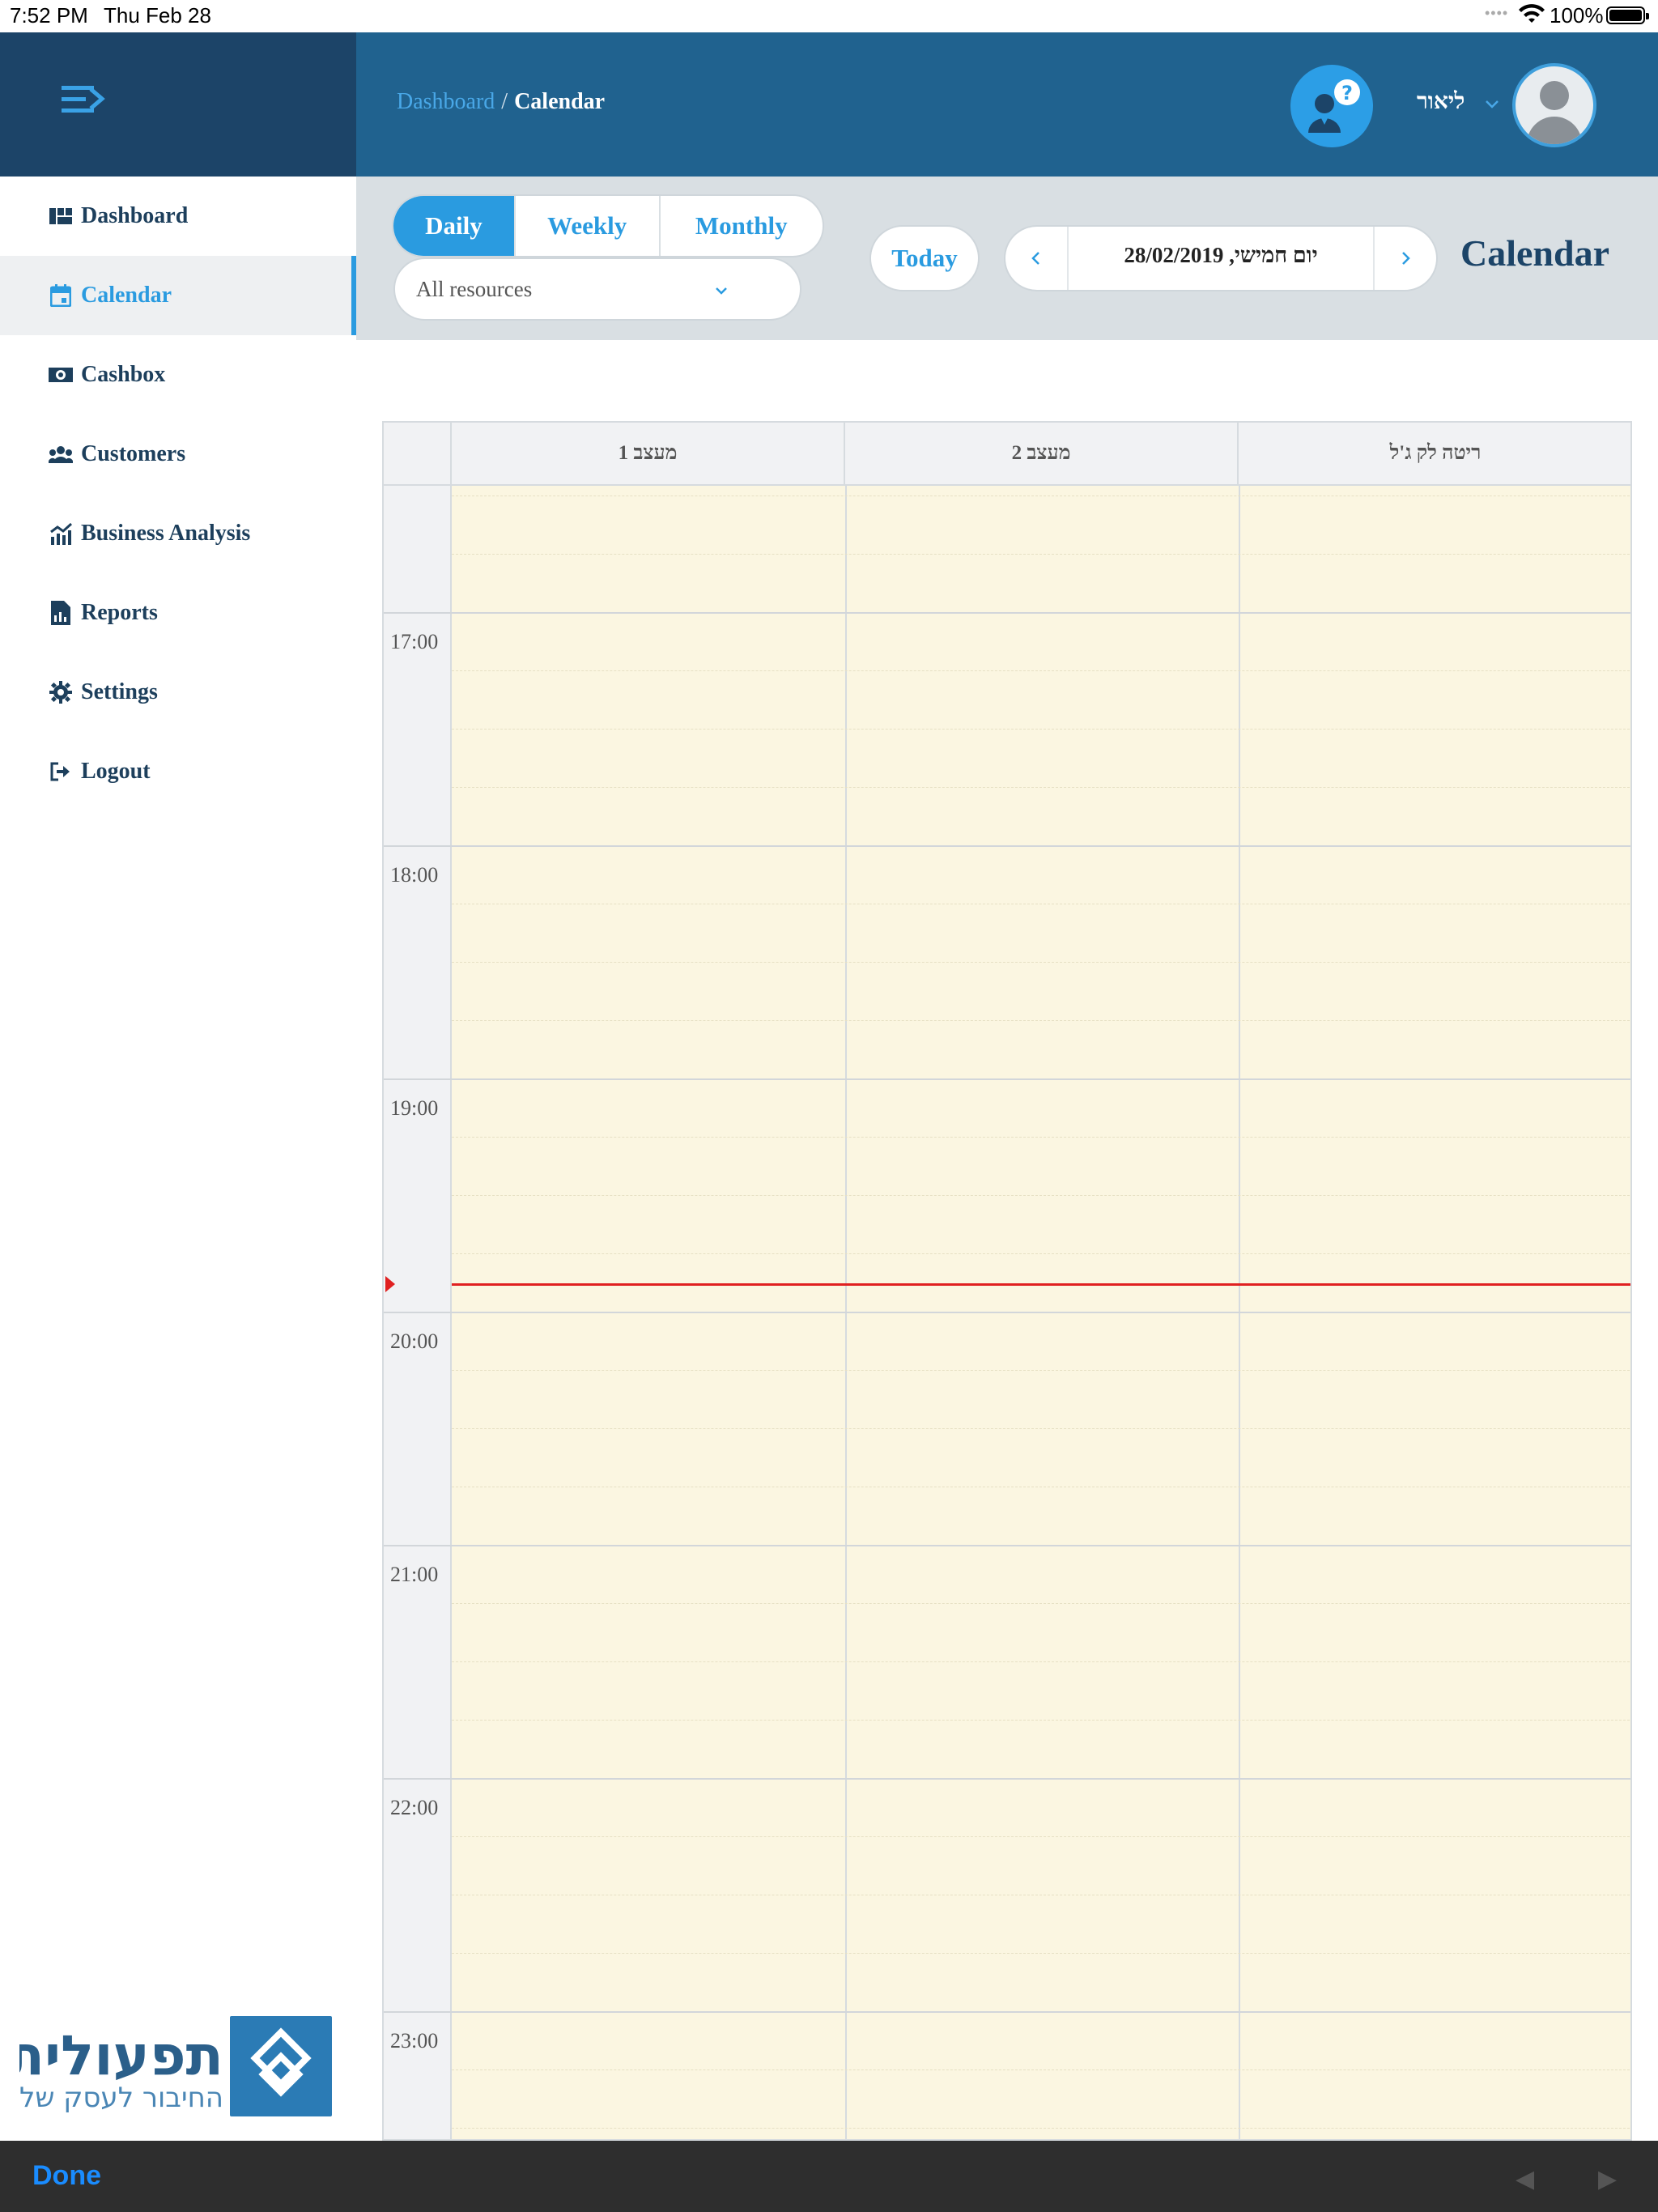 The width and height of the screenshot is (1658, 2212). I want to click on sidebar-item-reports: Reports, so click(178, 613).